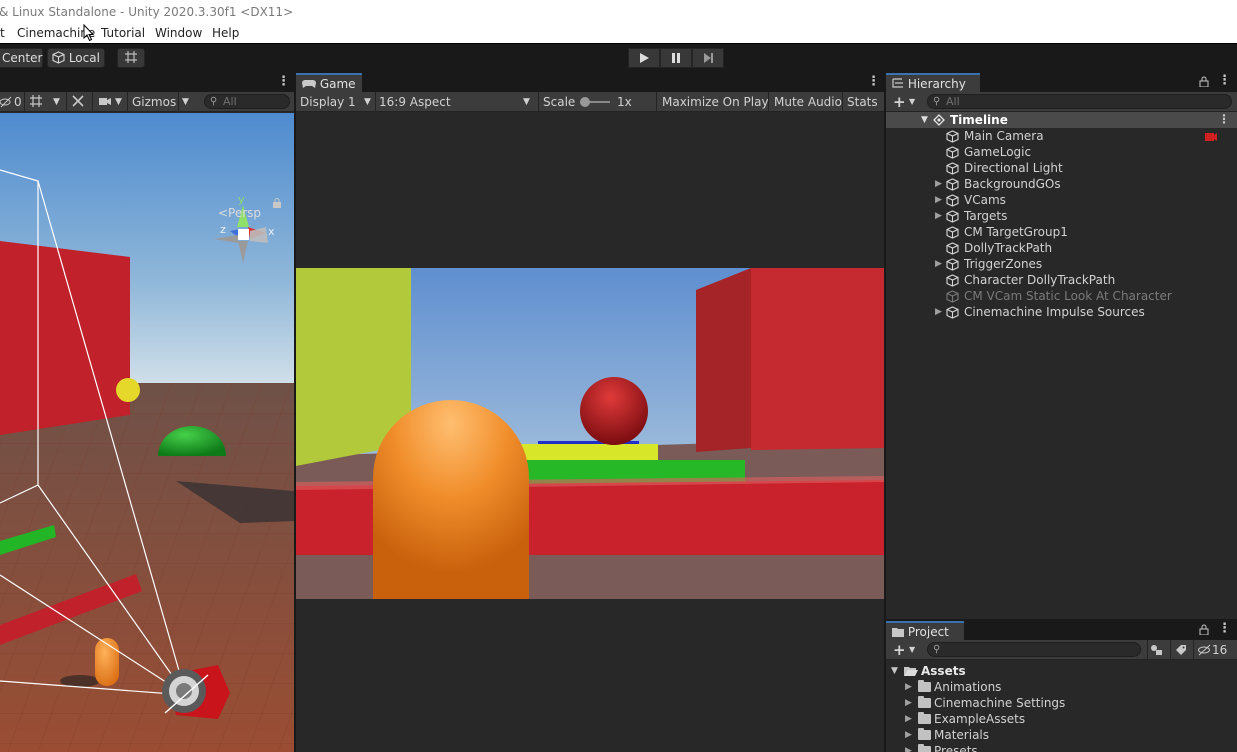 The height and width of the screenshot is (752, 1237). I want to click on folder-icon, so click(924, 702).